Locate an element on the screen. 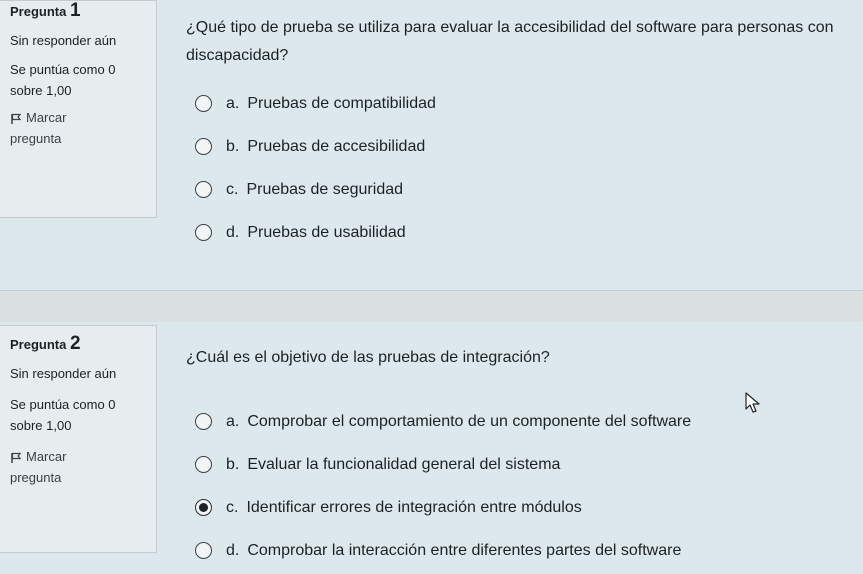  answer-option-c: c. Pruebas de seguridad is located at coordinates (517, 189).